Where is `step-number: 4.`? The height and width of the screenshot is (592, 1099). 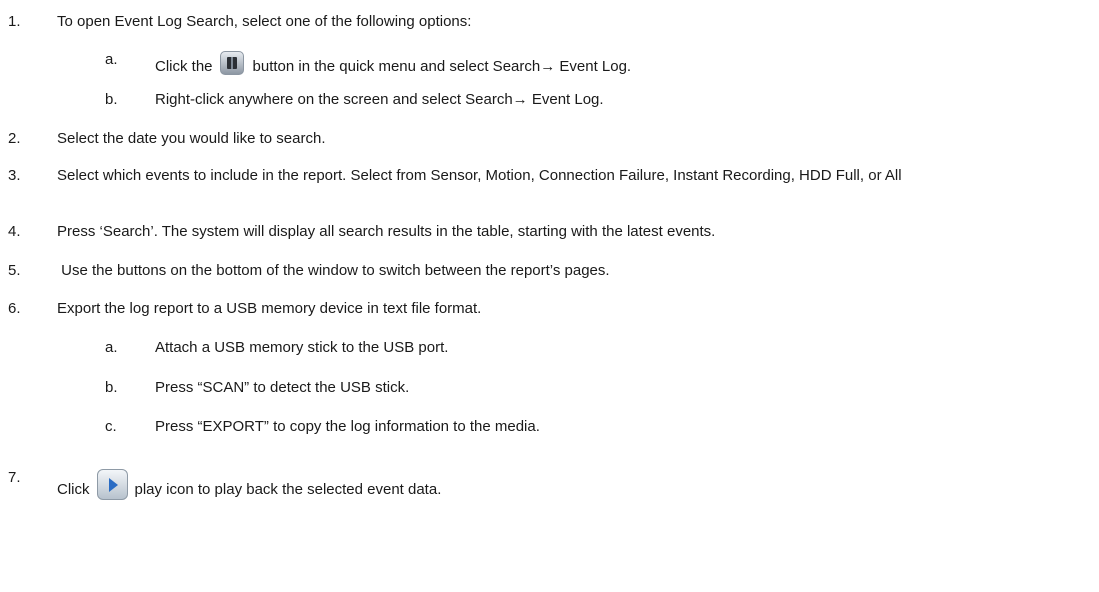 step-number: 4. is located at coordinates (14, 231).